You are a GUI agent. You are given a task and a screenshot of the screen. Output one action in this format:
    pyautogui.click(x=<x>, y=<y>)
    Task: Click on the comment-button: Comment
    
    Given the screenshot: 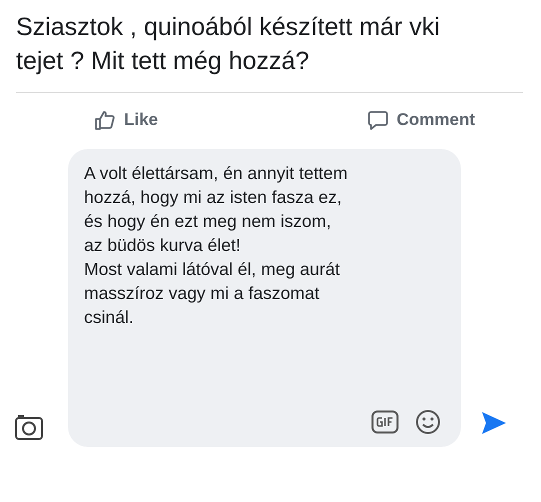 What is the action you would take?
    pyautogui.click(x=420, y=120)
    